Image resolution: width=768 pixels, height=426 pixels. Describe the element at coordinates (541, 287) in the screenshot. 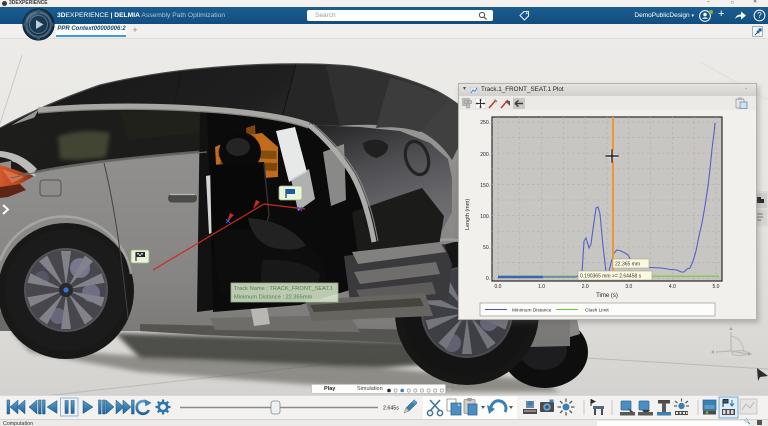

I see `svg-text: 1.0` at that location.